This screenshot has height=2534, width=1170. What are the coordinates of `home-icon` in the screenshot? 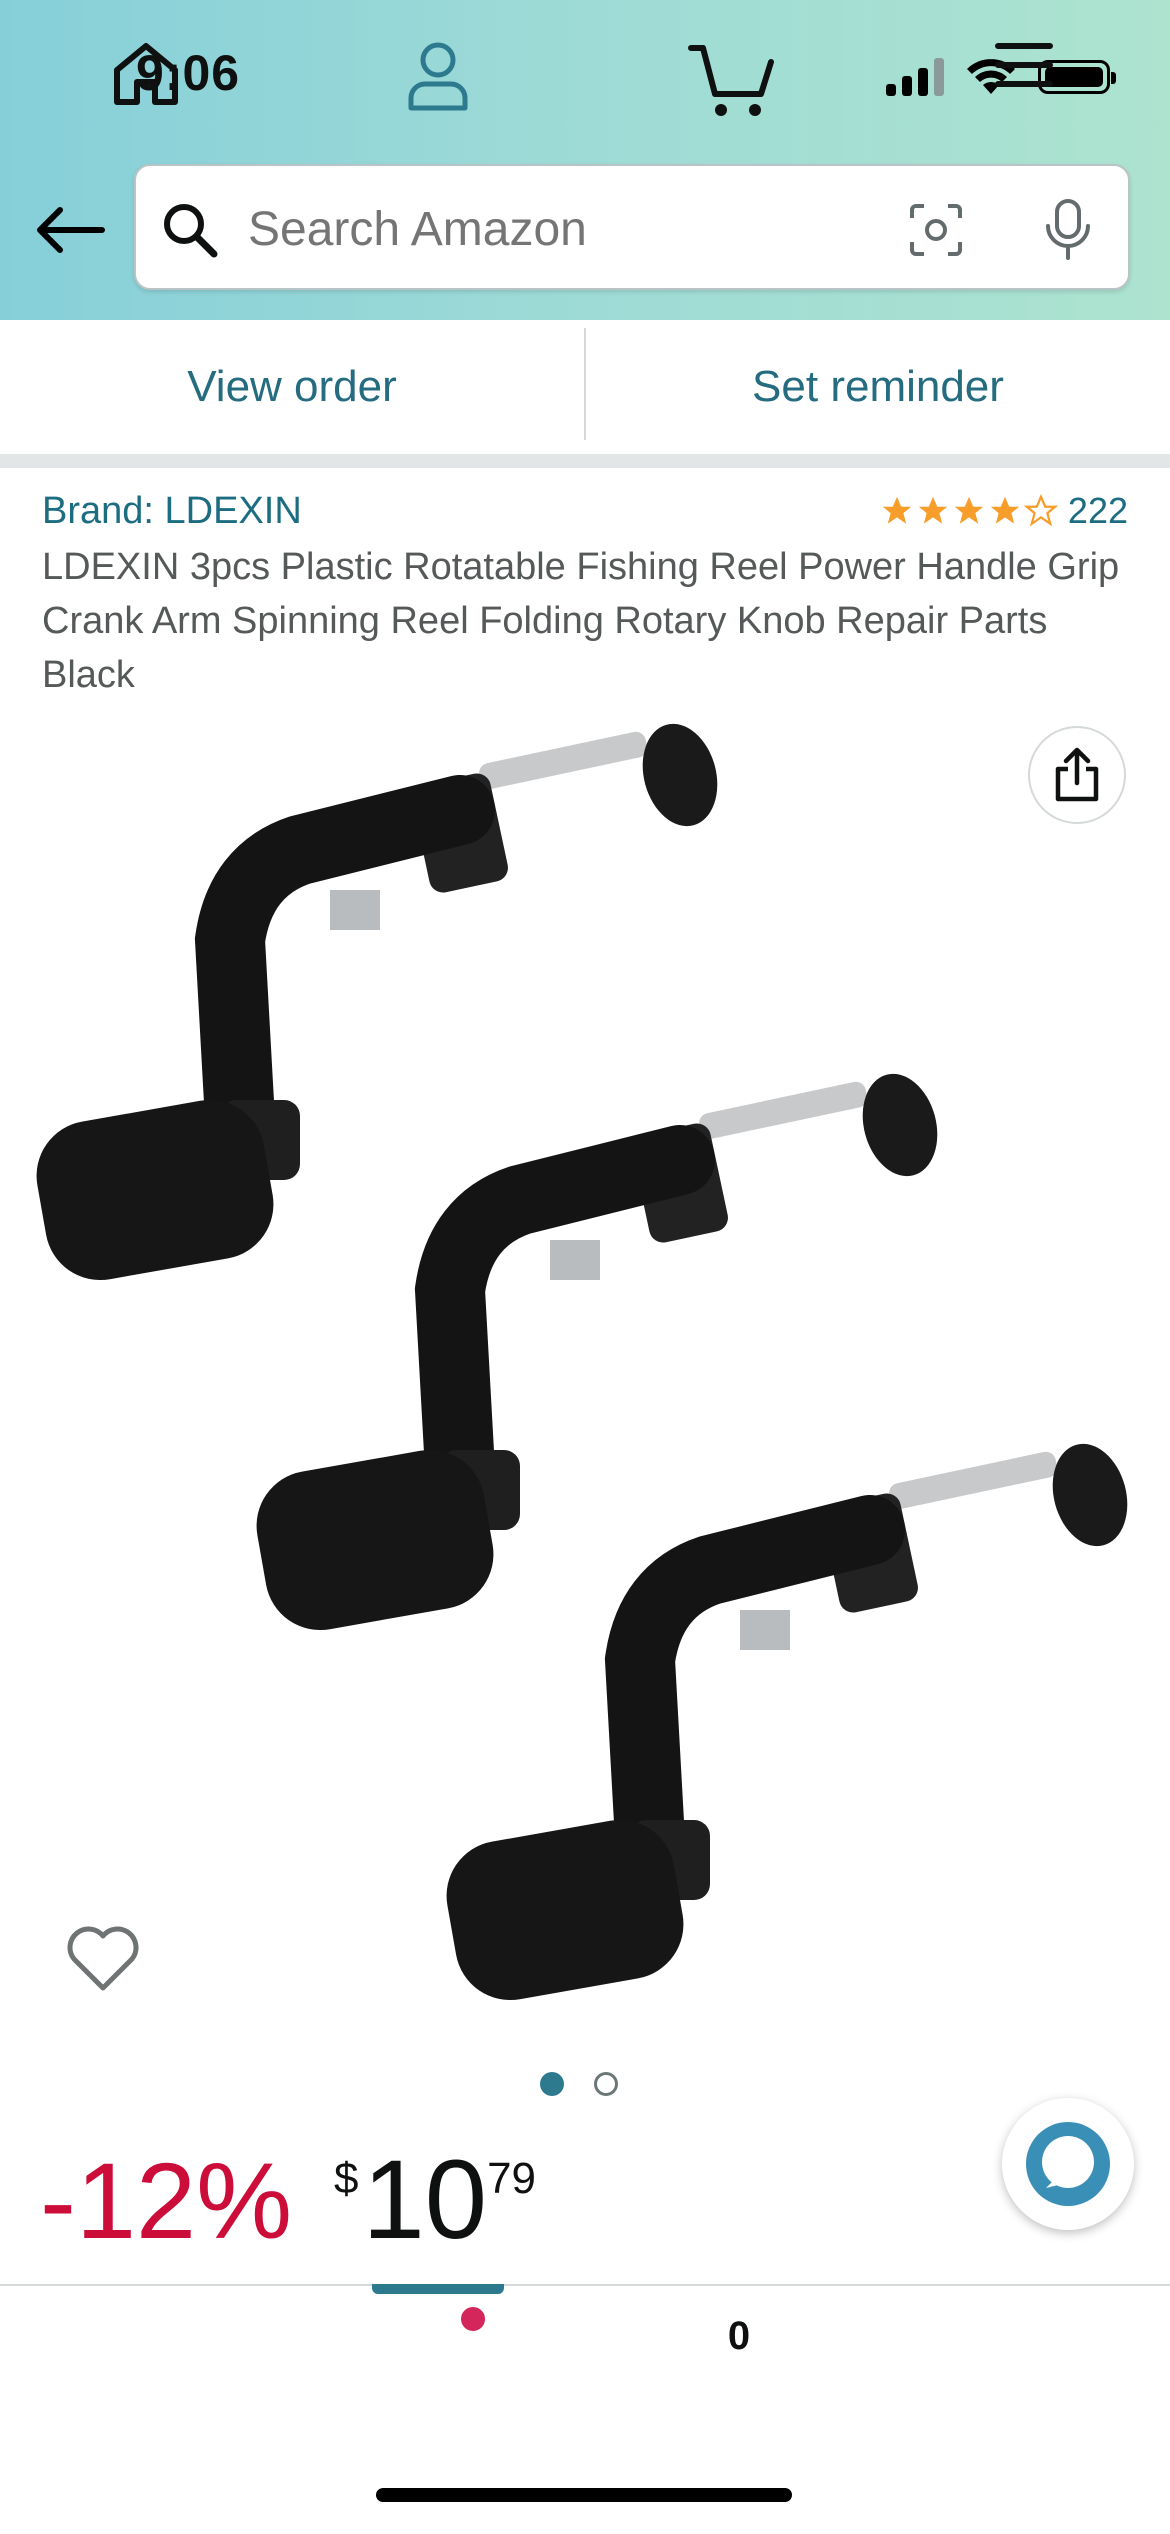 It's located at (146, 74).